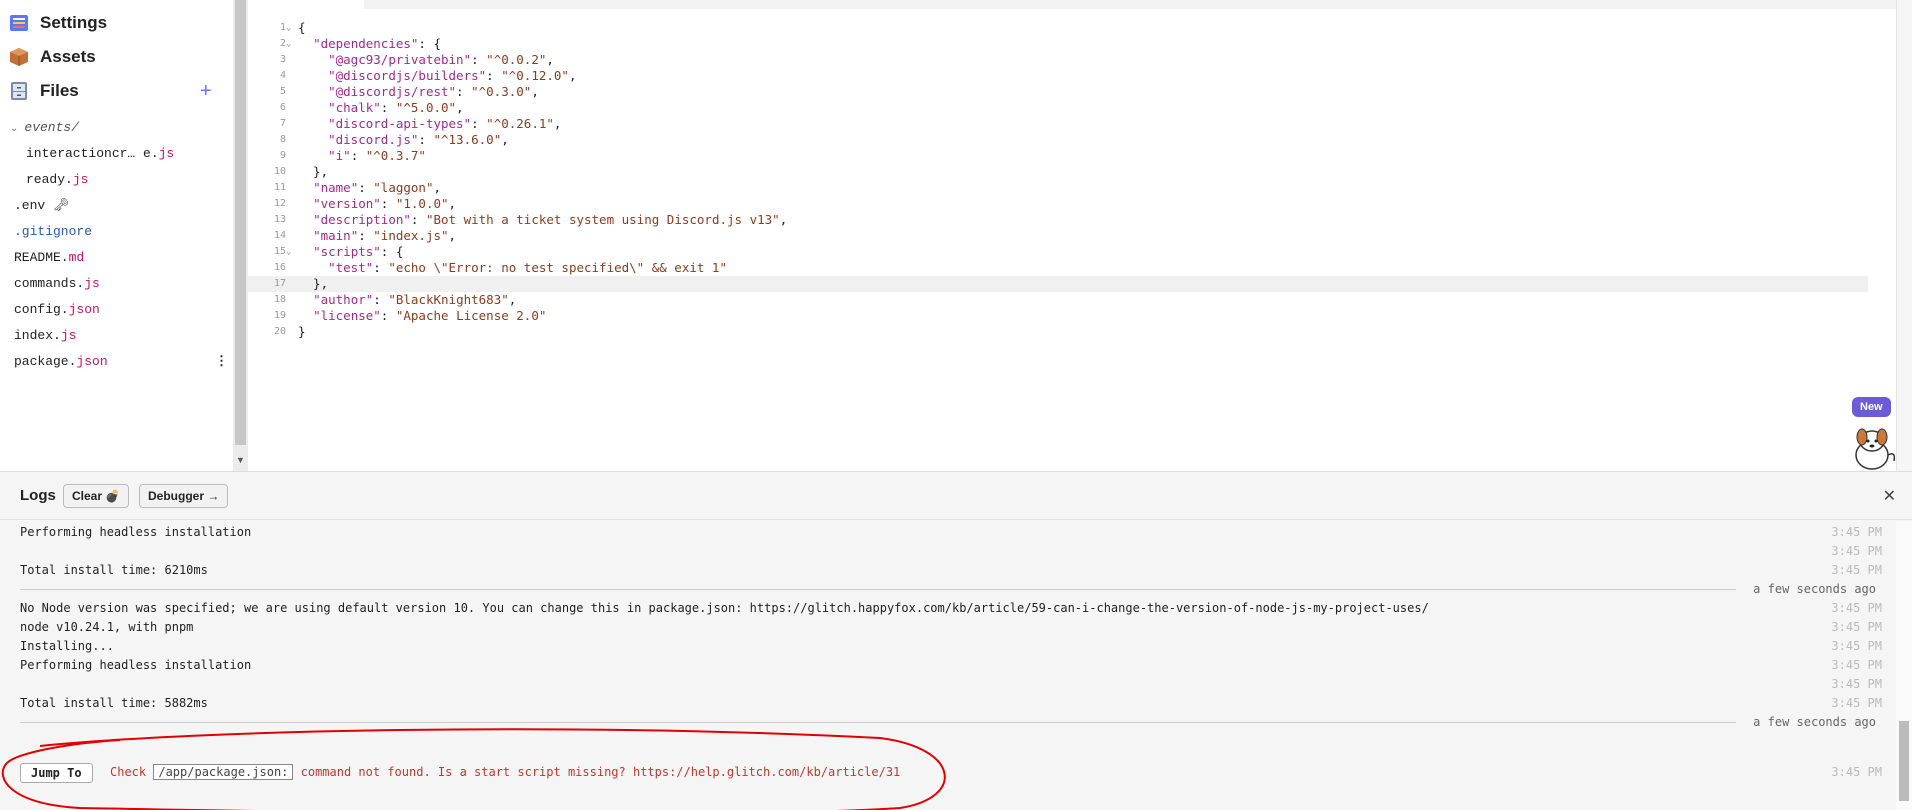  Describe the element at coordinates (282, 139) in the screenshot. I see `line-number: 8` at that location.